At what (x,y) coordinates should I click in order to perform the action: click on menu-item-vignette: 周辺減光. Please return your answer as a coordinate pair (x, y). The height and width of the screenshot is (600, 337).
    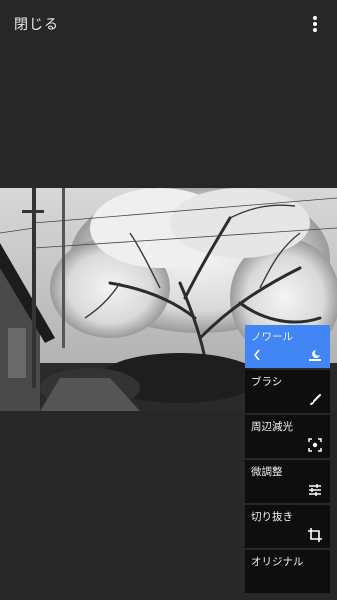
    Looking at the image, I should click on (287, 436).